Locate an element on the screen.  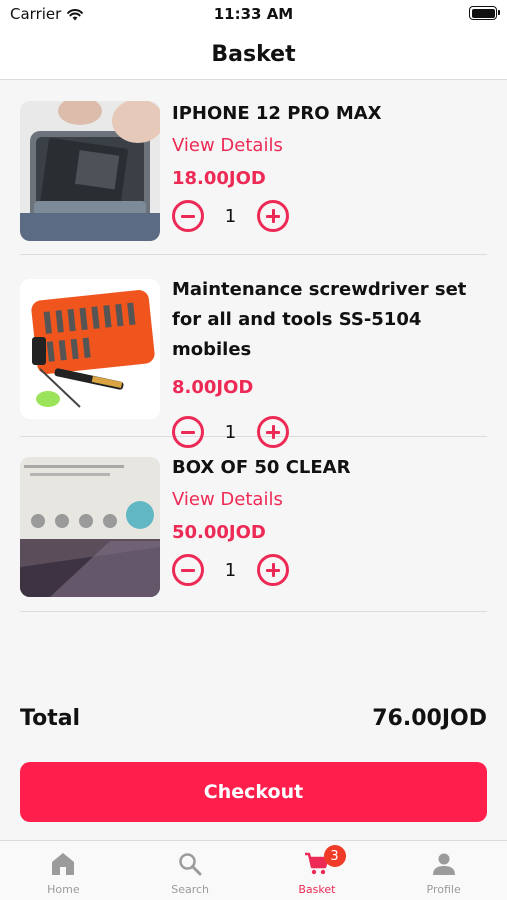
total-label: Total is located at coordinates (50, 718).